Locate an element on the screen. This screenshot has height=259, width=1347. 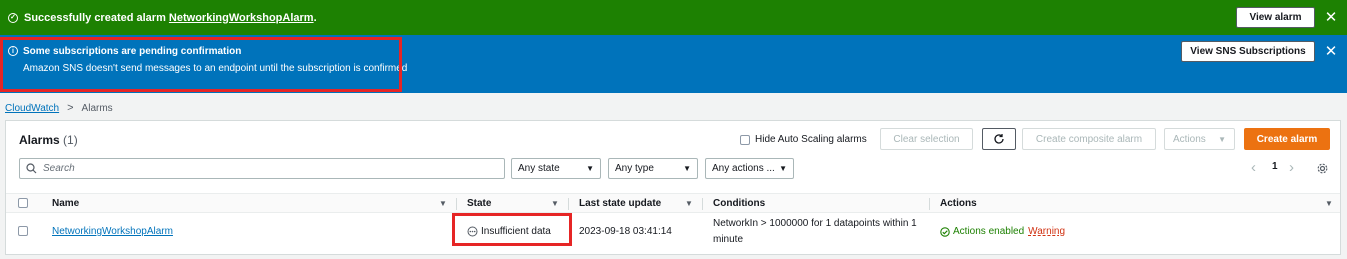
chevron-right-icon: > is located at coordinates (70, 108).